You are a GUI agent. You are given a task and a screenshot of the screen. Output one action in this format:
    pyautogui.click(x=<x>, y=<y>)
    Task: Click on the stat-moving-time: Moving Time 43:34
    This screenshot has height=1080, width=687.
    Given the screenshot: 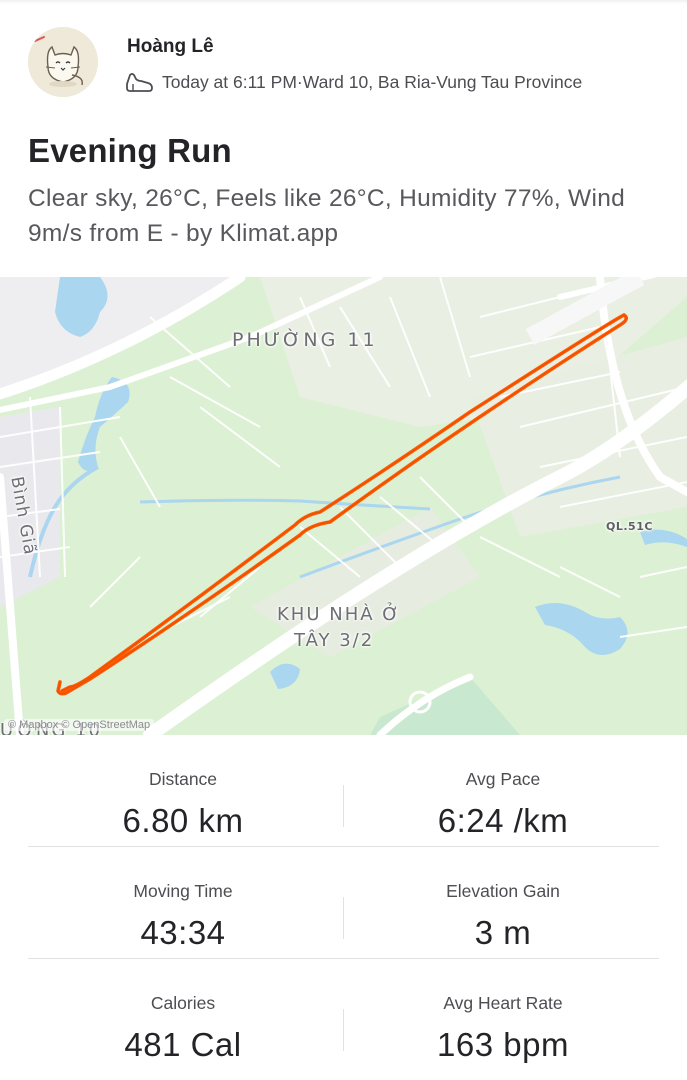 What is the action you would take?
    pyautogui.click(x=183, y=899)
    